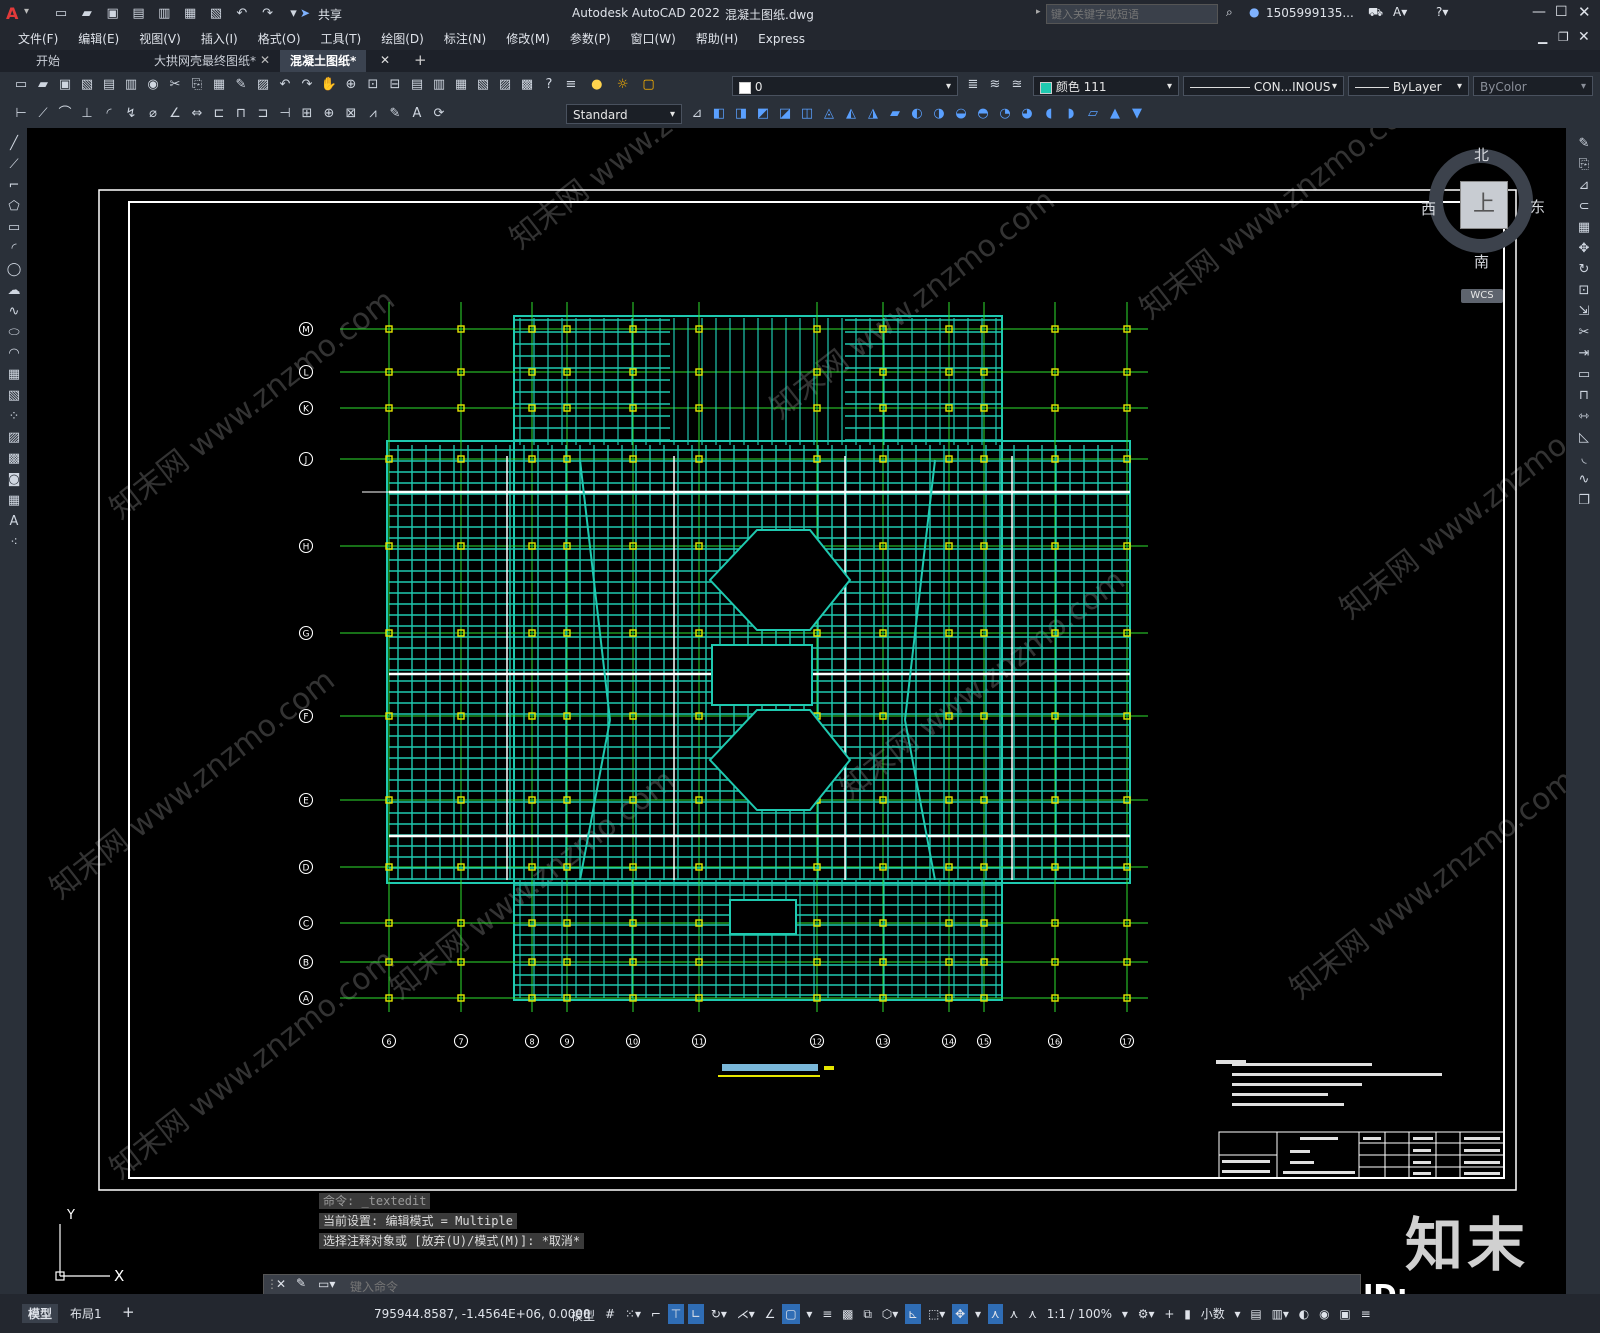  I want to click on tab-layout1: 布局1, so click(86, 1313).